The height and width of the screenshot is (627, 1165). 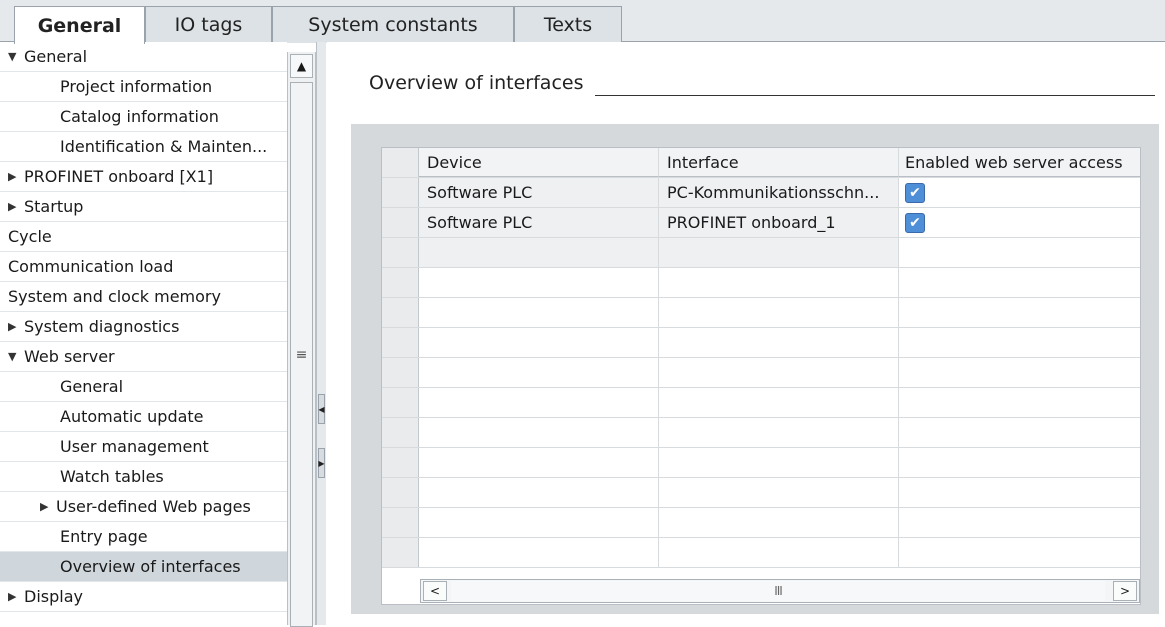 What do you see at coordinates (143, 117) in the screenshot?
I see `tree-item-catalog-information: Catalog information` at bounding box center [143, 117].